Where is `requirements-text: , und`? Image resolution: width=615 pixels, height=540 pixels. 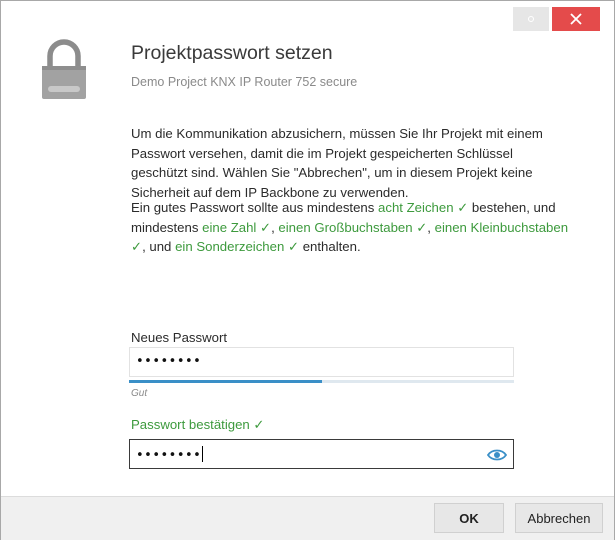
requirements-text: , und is located at coordinates (159, 246).